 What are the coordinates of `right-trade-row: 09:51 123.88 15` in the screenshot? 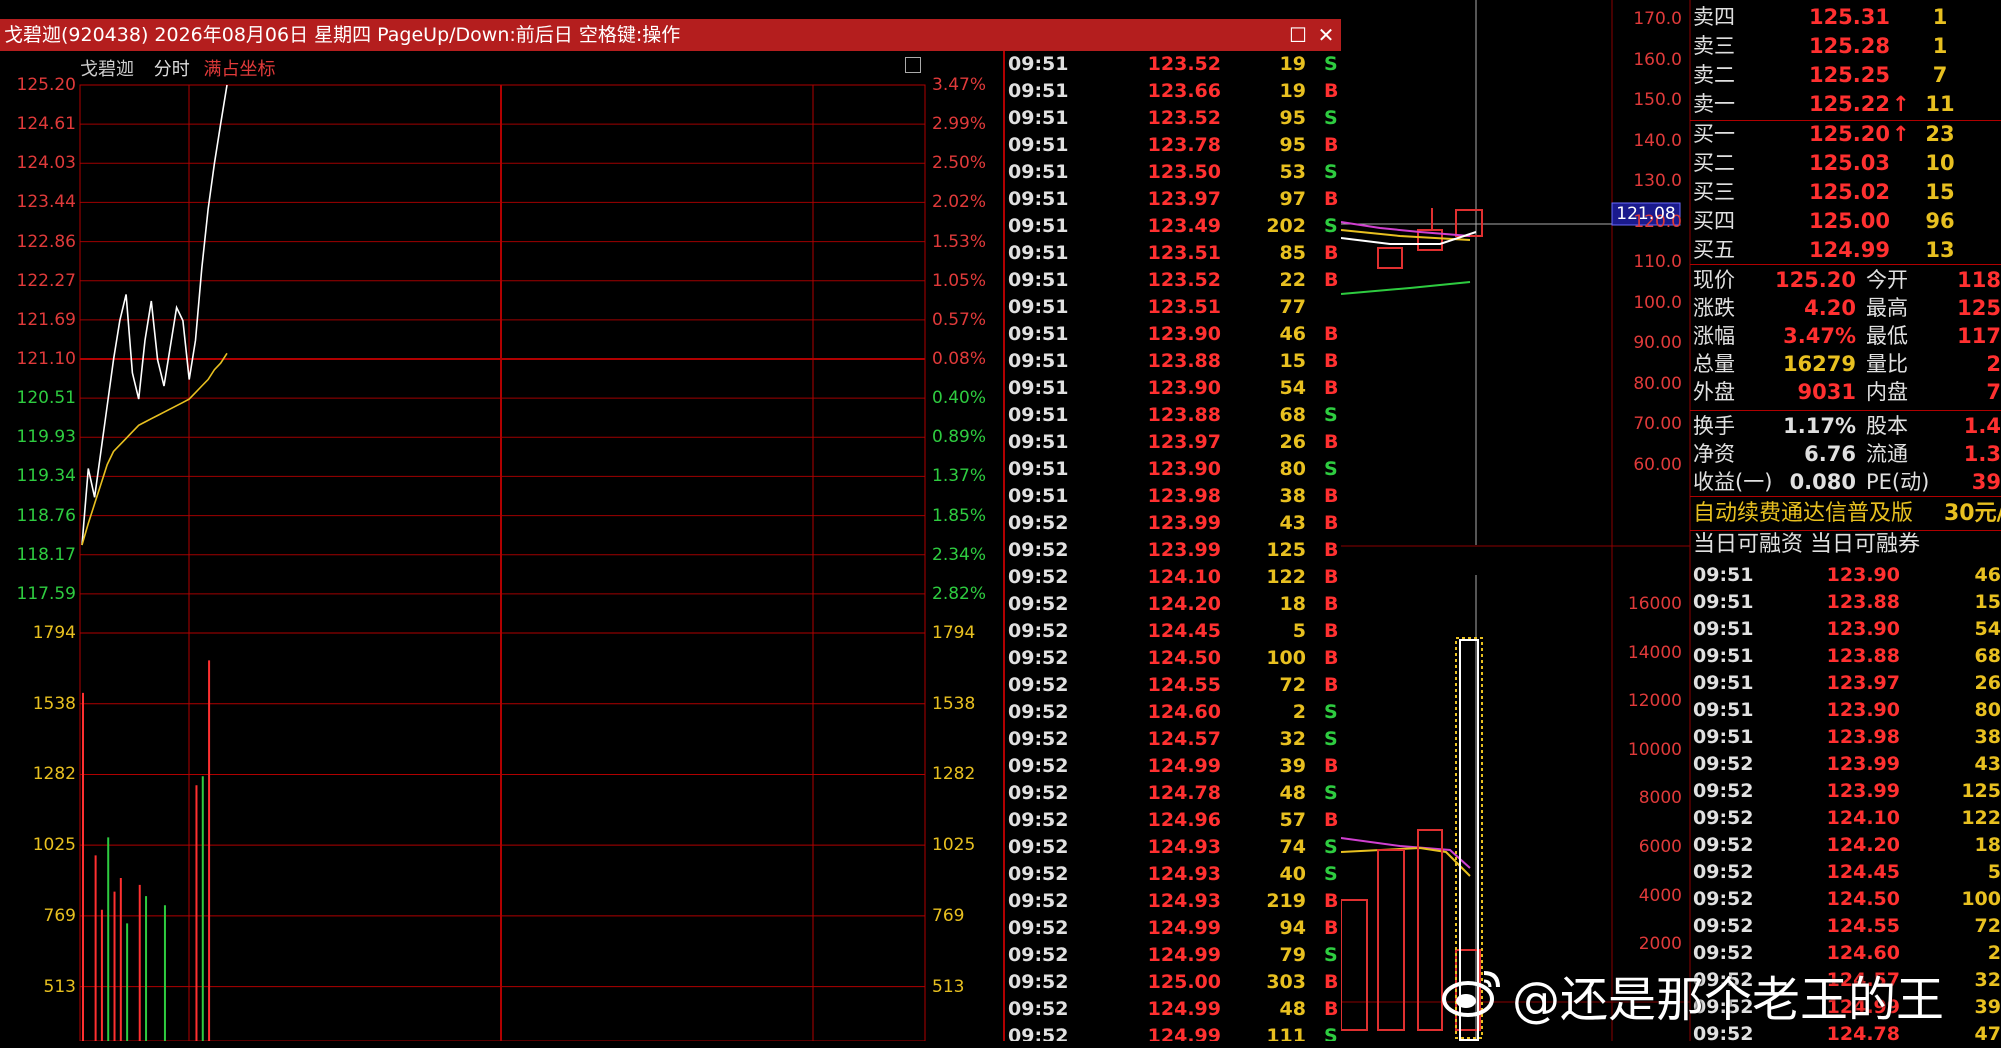 It's located at (1845, 602).